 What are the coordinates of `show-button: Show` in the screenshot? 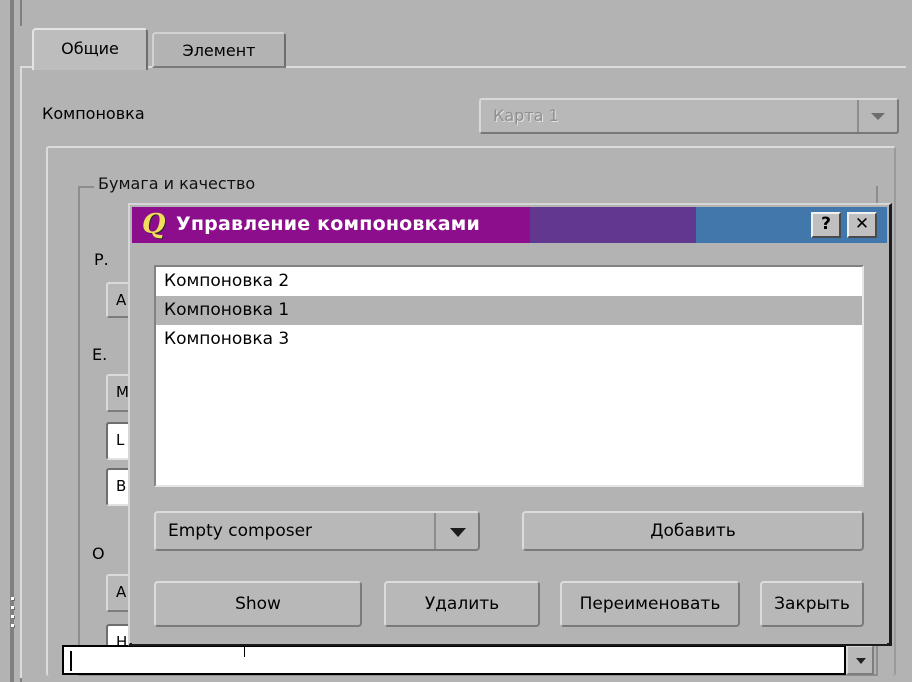 It's located at (258, 604).